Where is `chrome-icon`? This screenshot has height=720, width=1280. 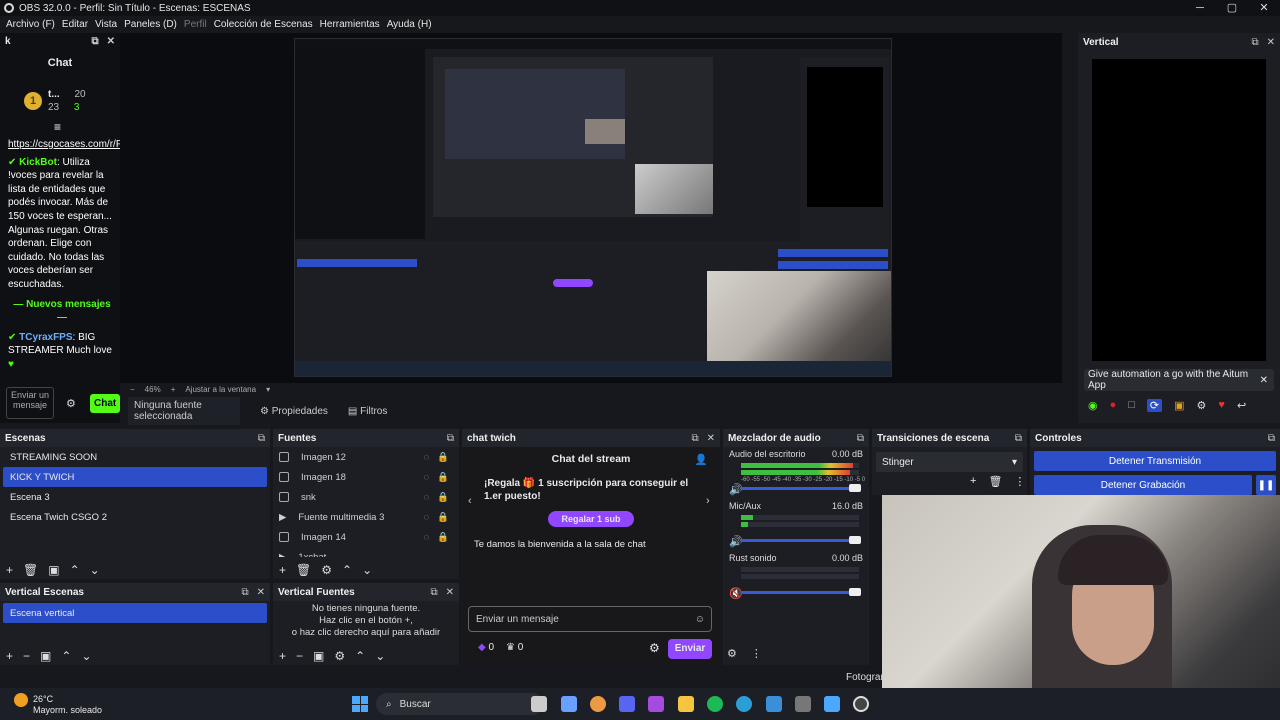
chrome-icon is located at coordinates (598, 704).